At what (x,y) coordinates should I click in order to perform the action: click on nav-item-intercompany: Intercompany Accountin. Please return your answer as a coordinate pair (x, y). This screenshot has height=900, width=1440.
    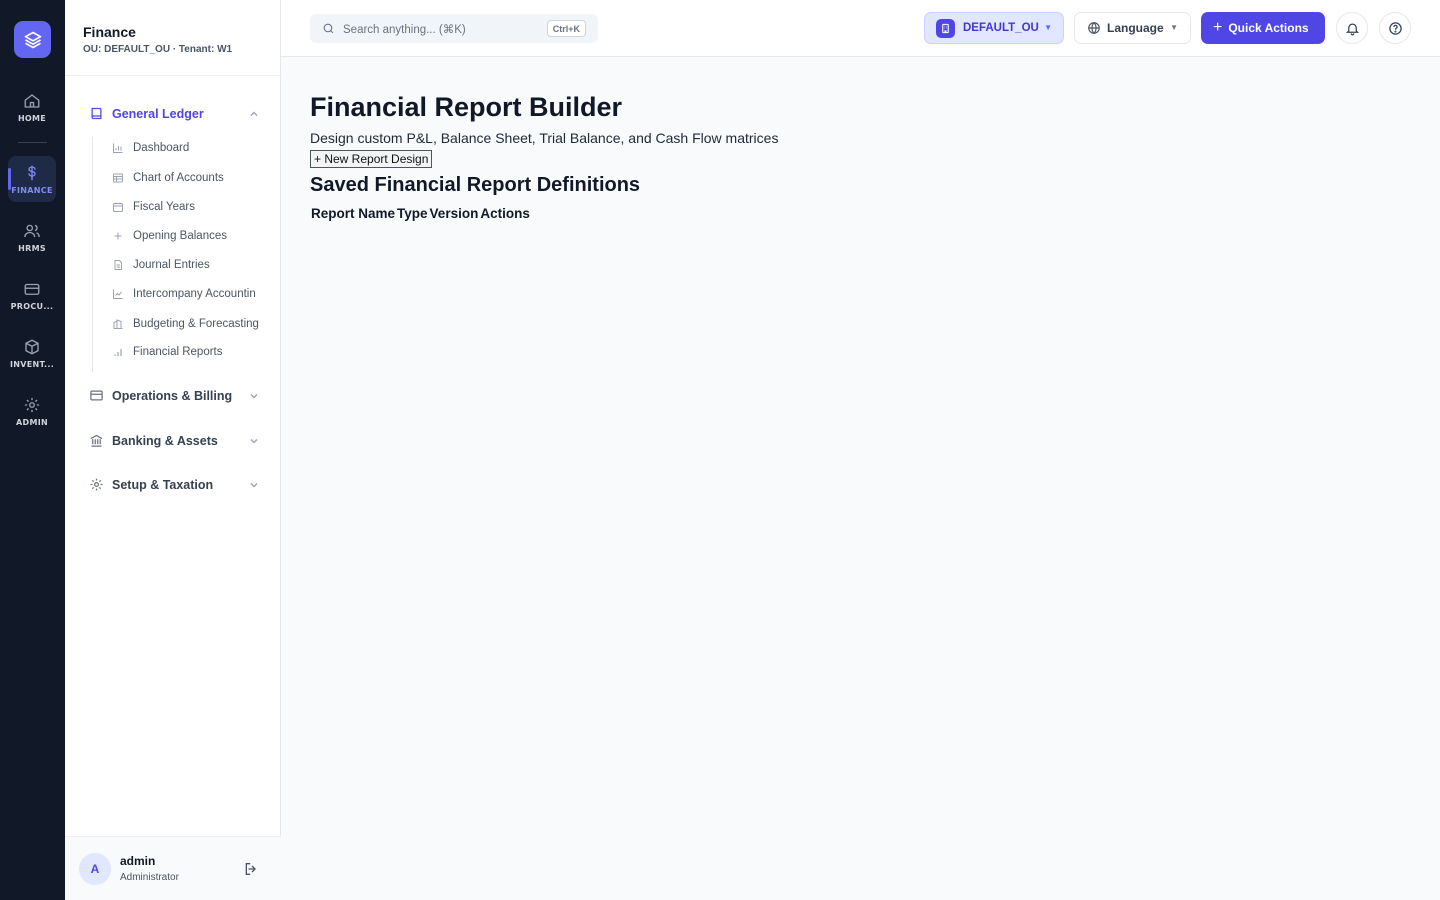
    Looking at the image, I should click on (189, 294).